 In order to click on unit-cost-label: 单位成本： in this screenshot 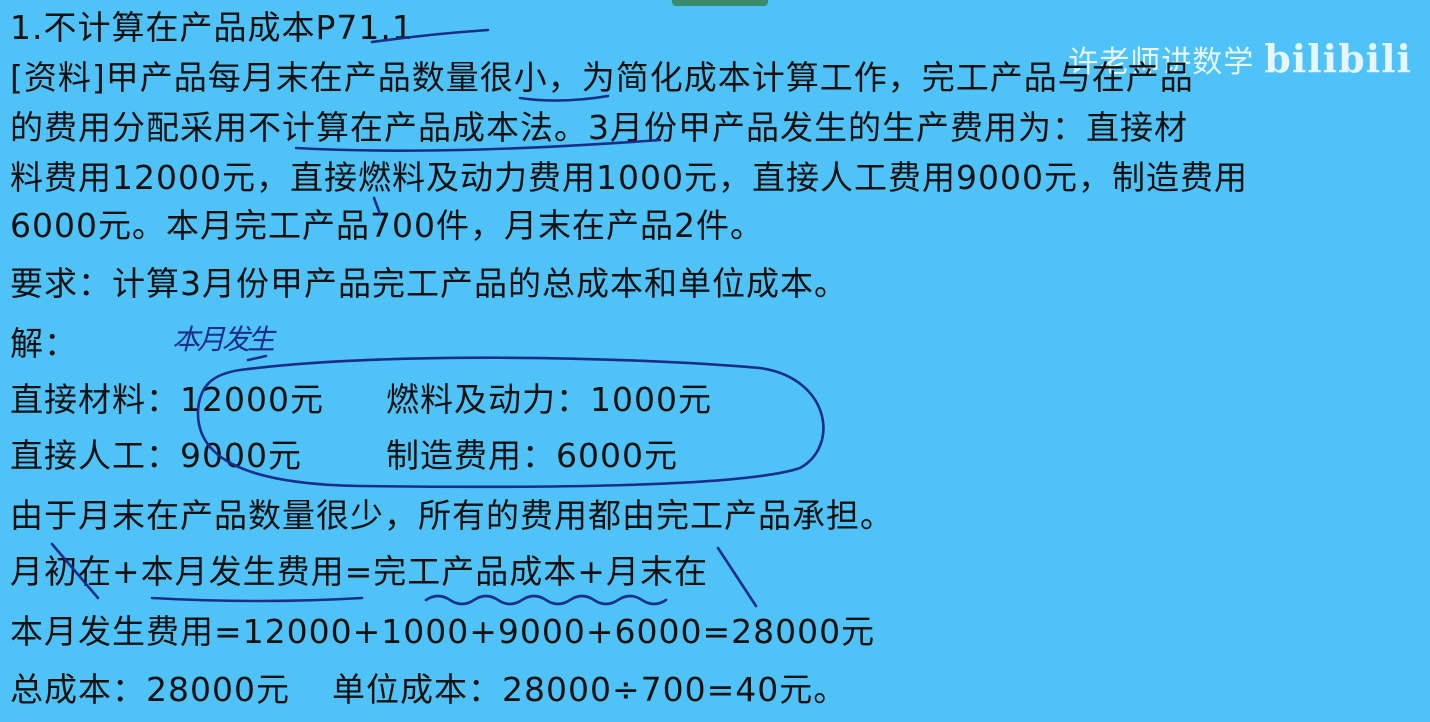, I will do `click(416, 689)`.